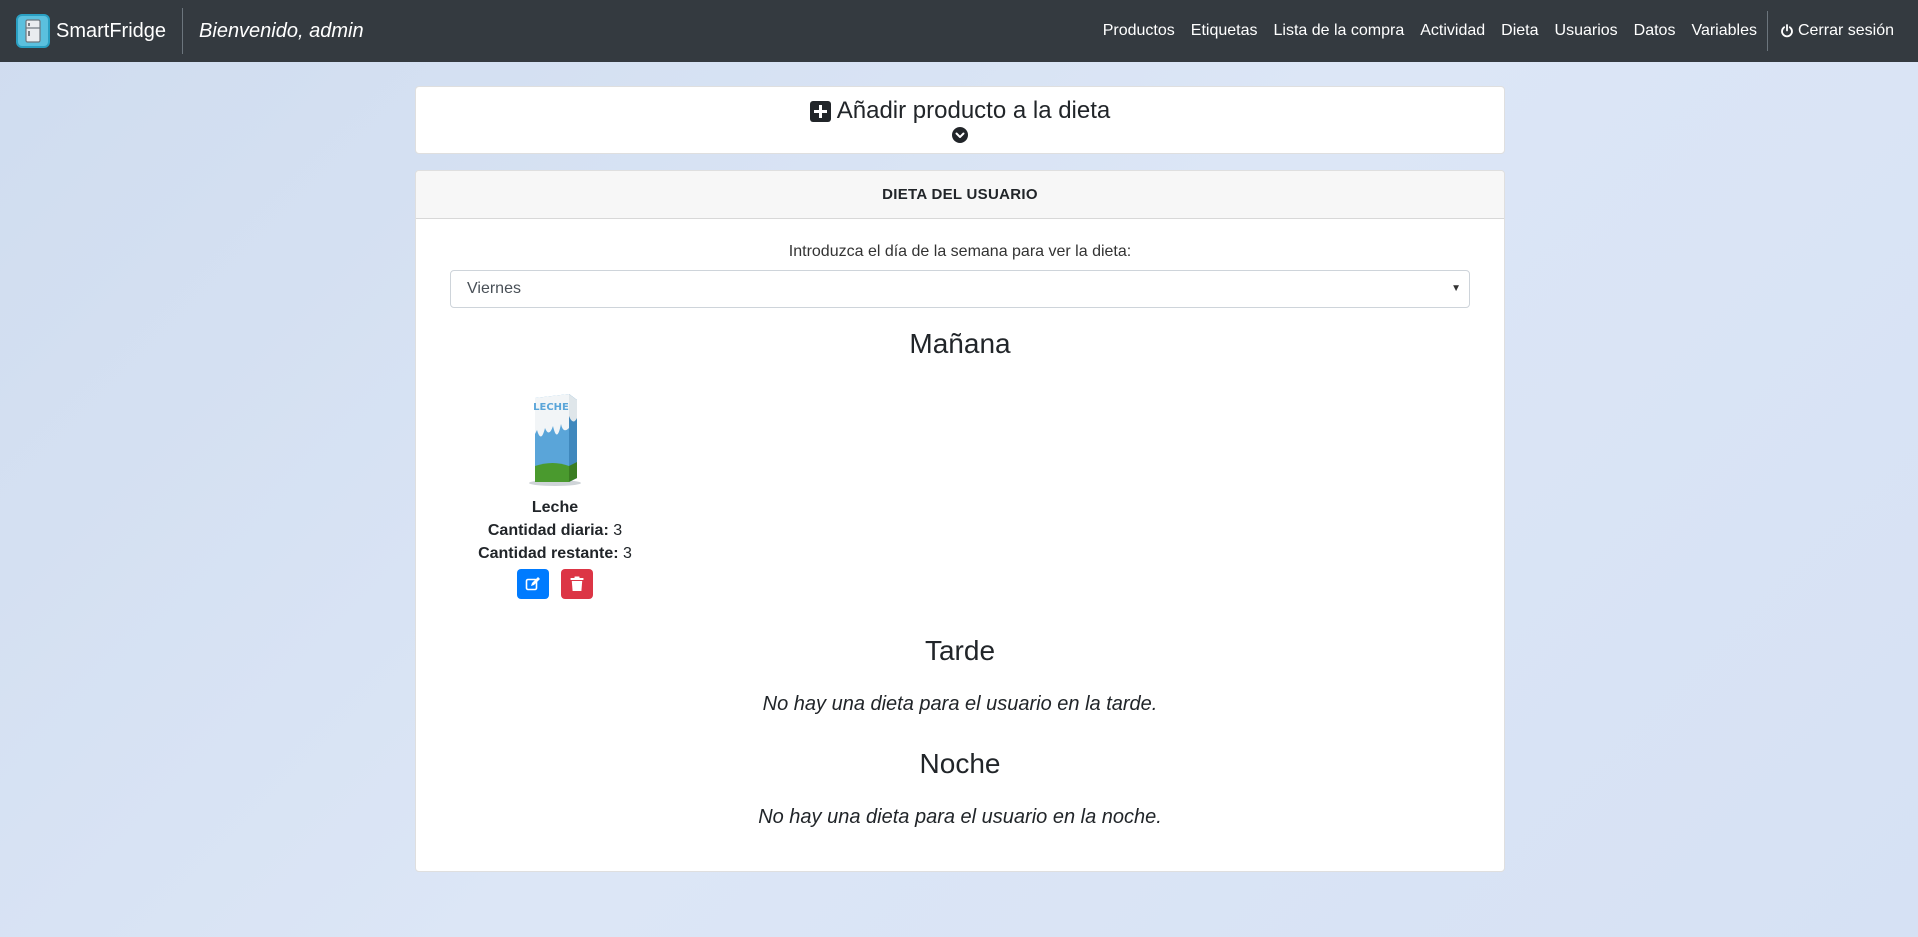 The image size is (1918, 937). I want to click on daily-amount-value: 3, so click(618, 530).